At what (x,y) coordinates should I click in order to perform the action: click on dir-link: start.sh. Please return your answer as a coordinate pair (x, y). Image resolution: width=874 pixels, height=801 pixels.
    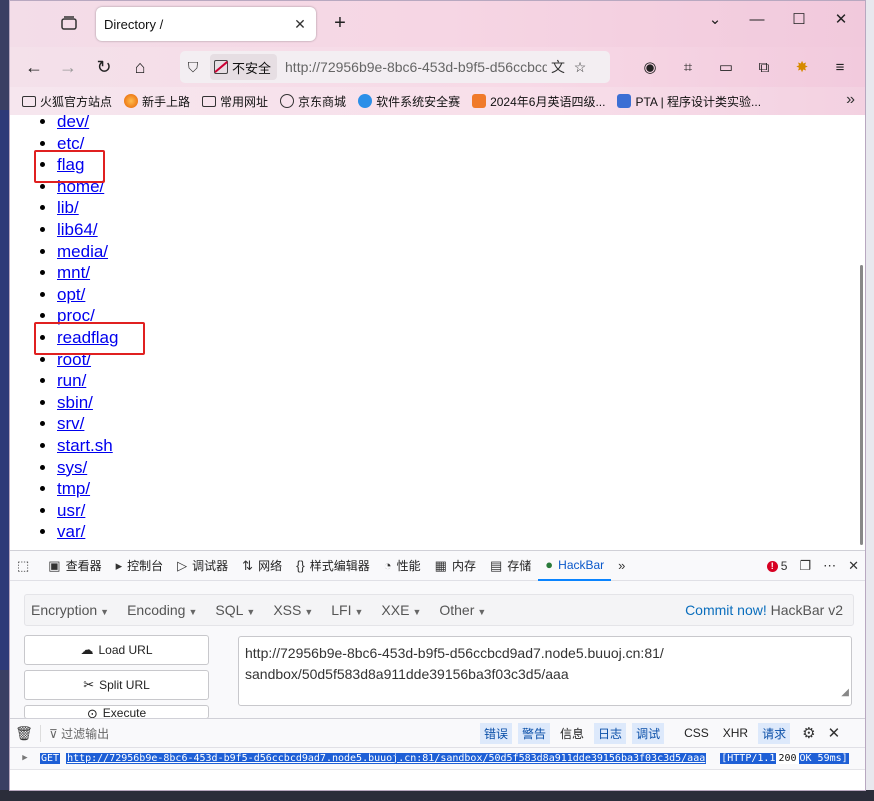
    Looking at the image, I should click on (85, 445).